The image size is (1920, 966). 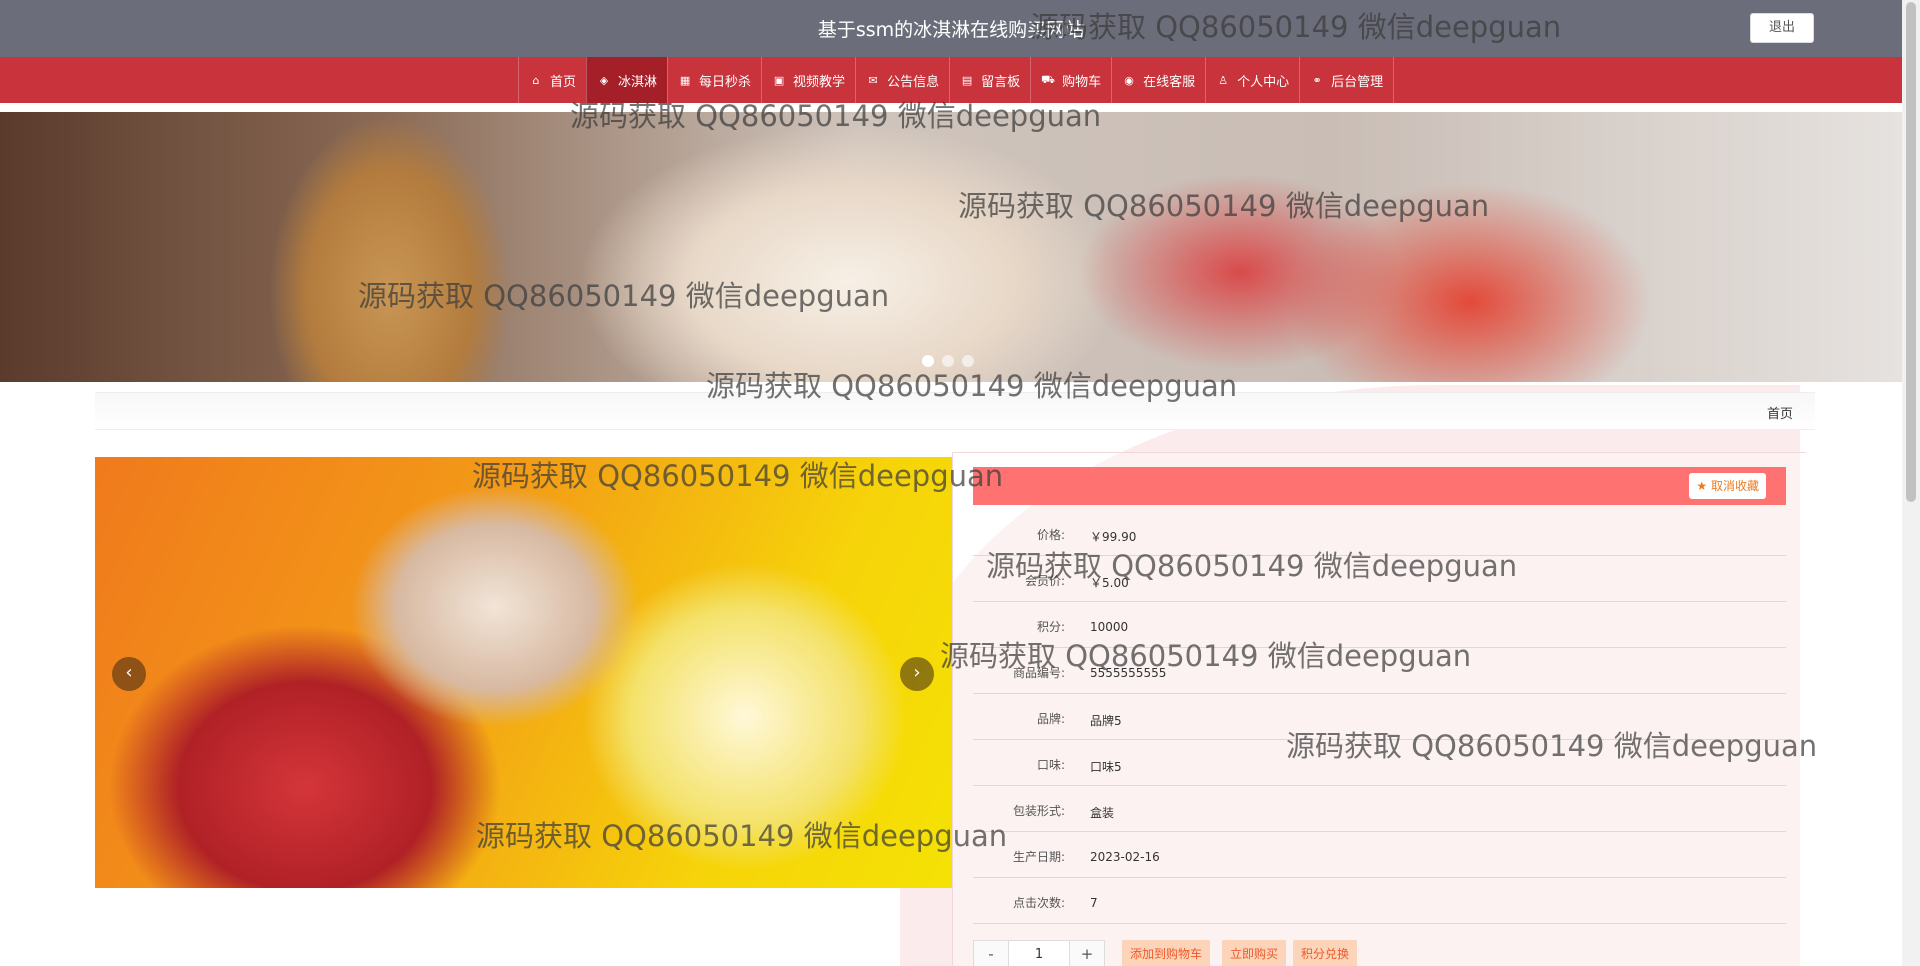 What do you see at coordinates (1379, 855) in the screenshot?
I see `info-row-production-date: 生产日期: 2023-02-16` at bounding box center [1379, 855].